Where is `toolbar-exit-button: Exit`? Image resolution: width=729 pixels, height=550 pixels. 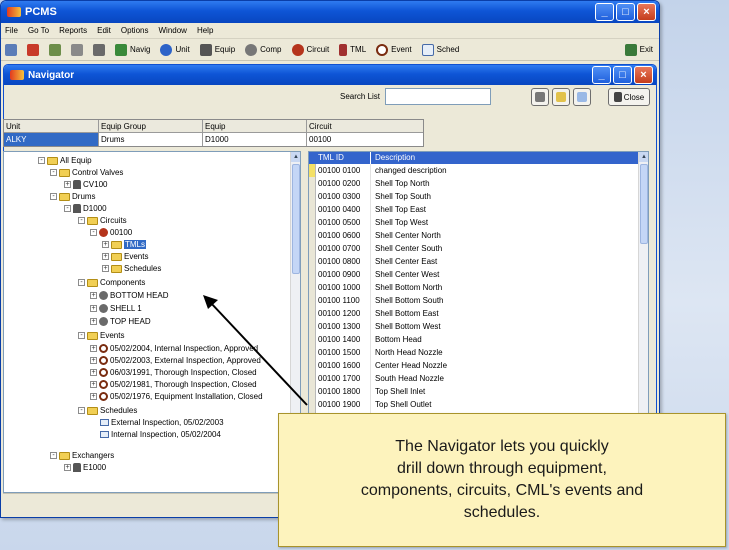 toolbar-exit-button: Exit is located at coordinates (638, 49).